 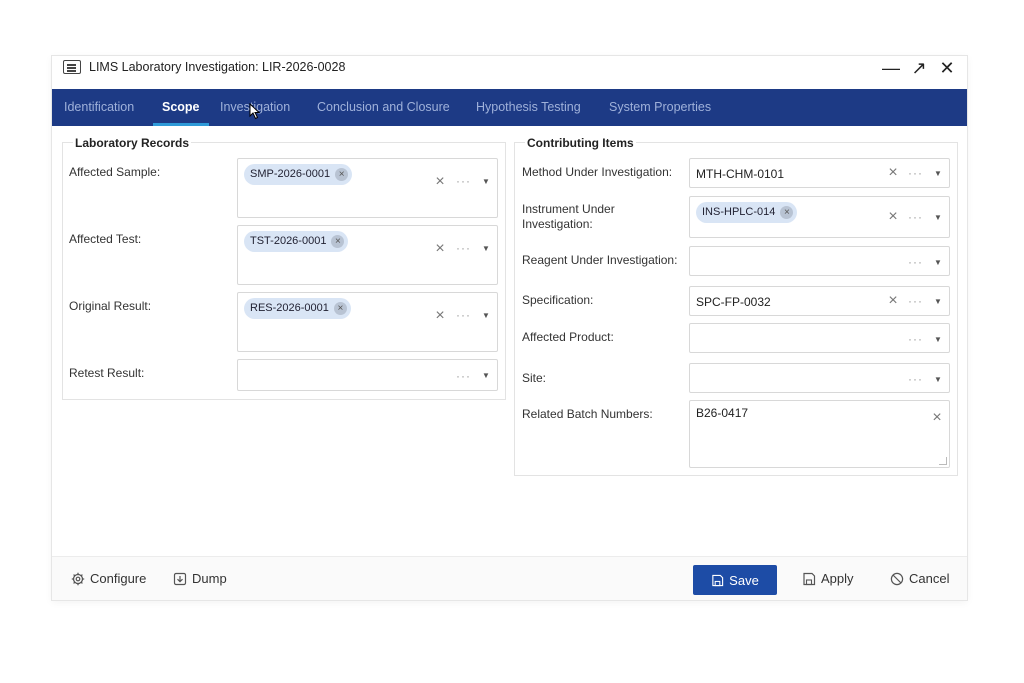 What do you see at coordinates (110, 306) in the screenshot?
I see `original-result-label: Original Result:` at bounding box center [110, 306].